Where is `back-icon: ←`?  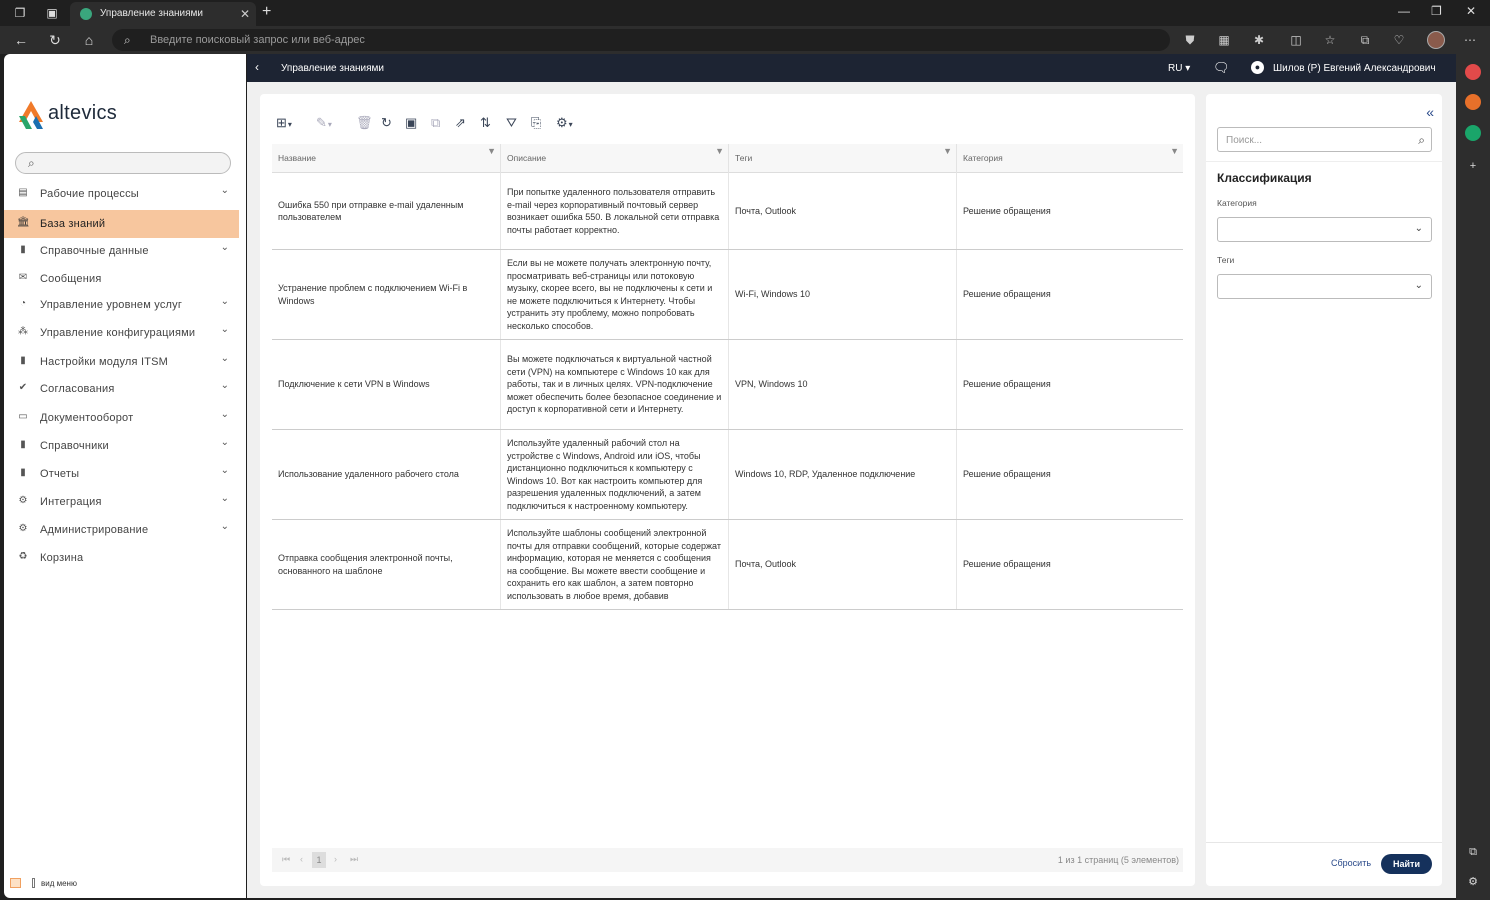 back-icon: ← is located at coordinates (21, 40).